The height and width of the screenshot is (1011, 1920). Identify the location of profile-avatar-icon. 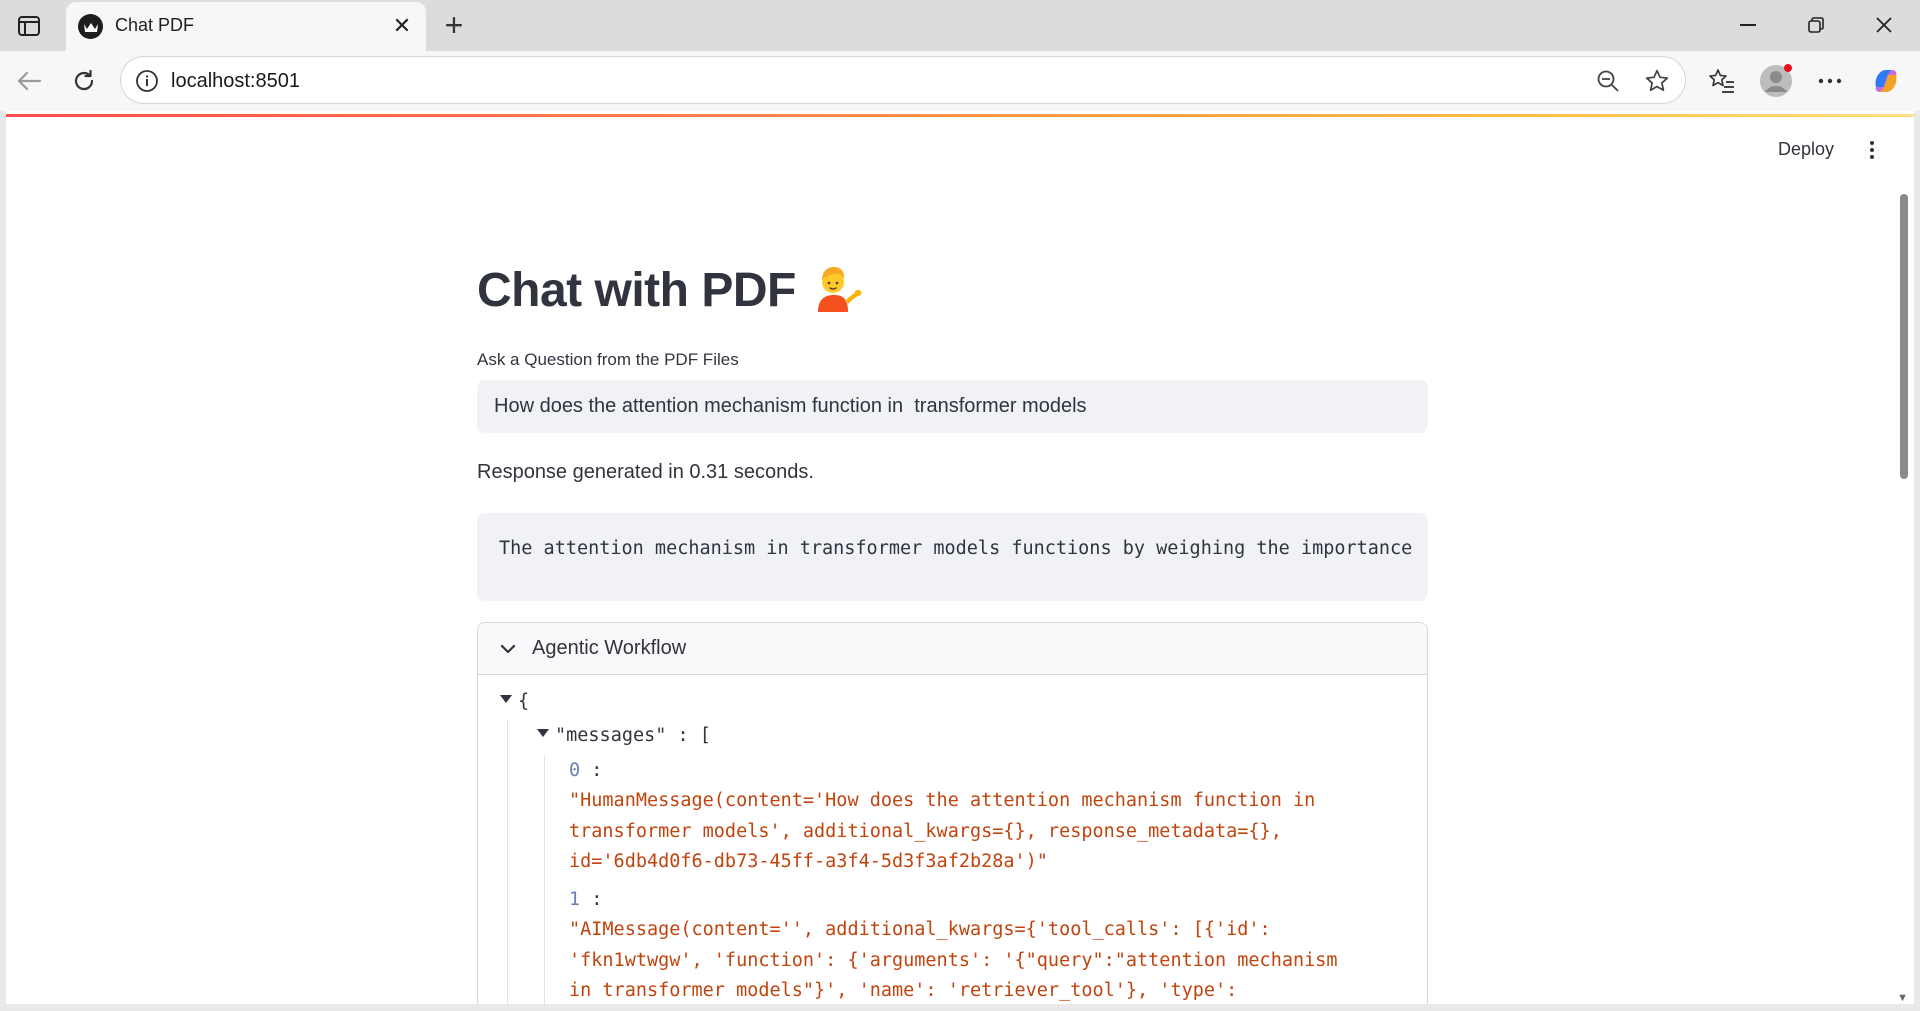
(1776, 81).